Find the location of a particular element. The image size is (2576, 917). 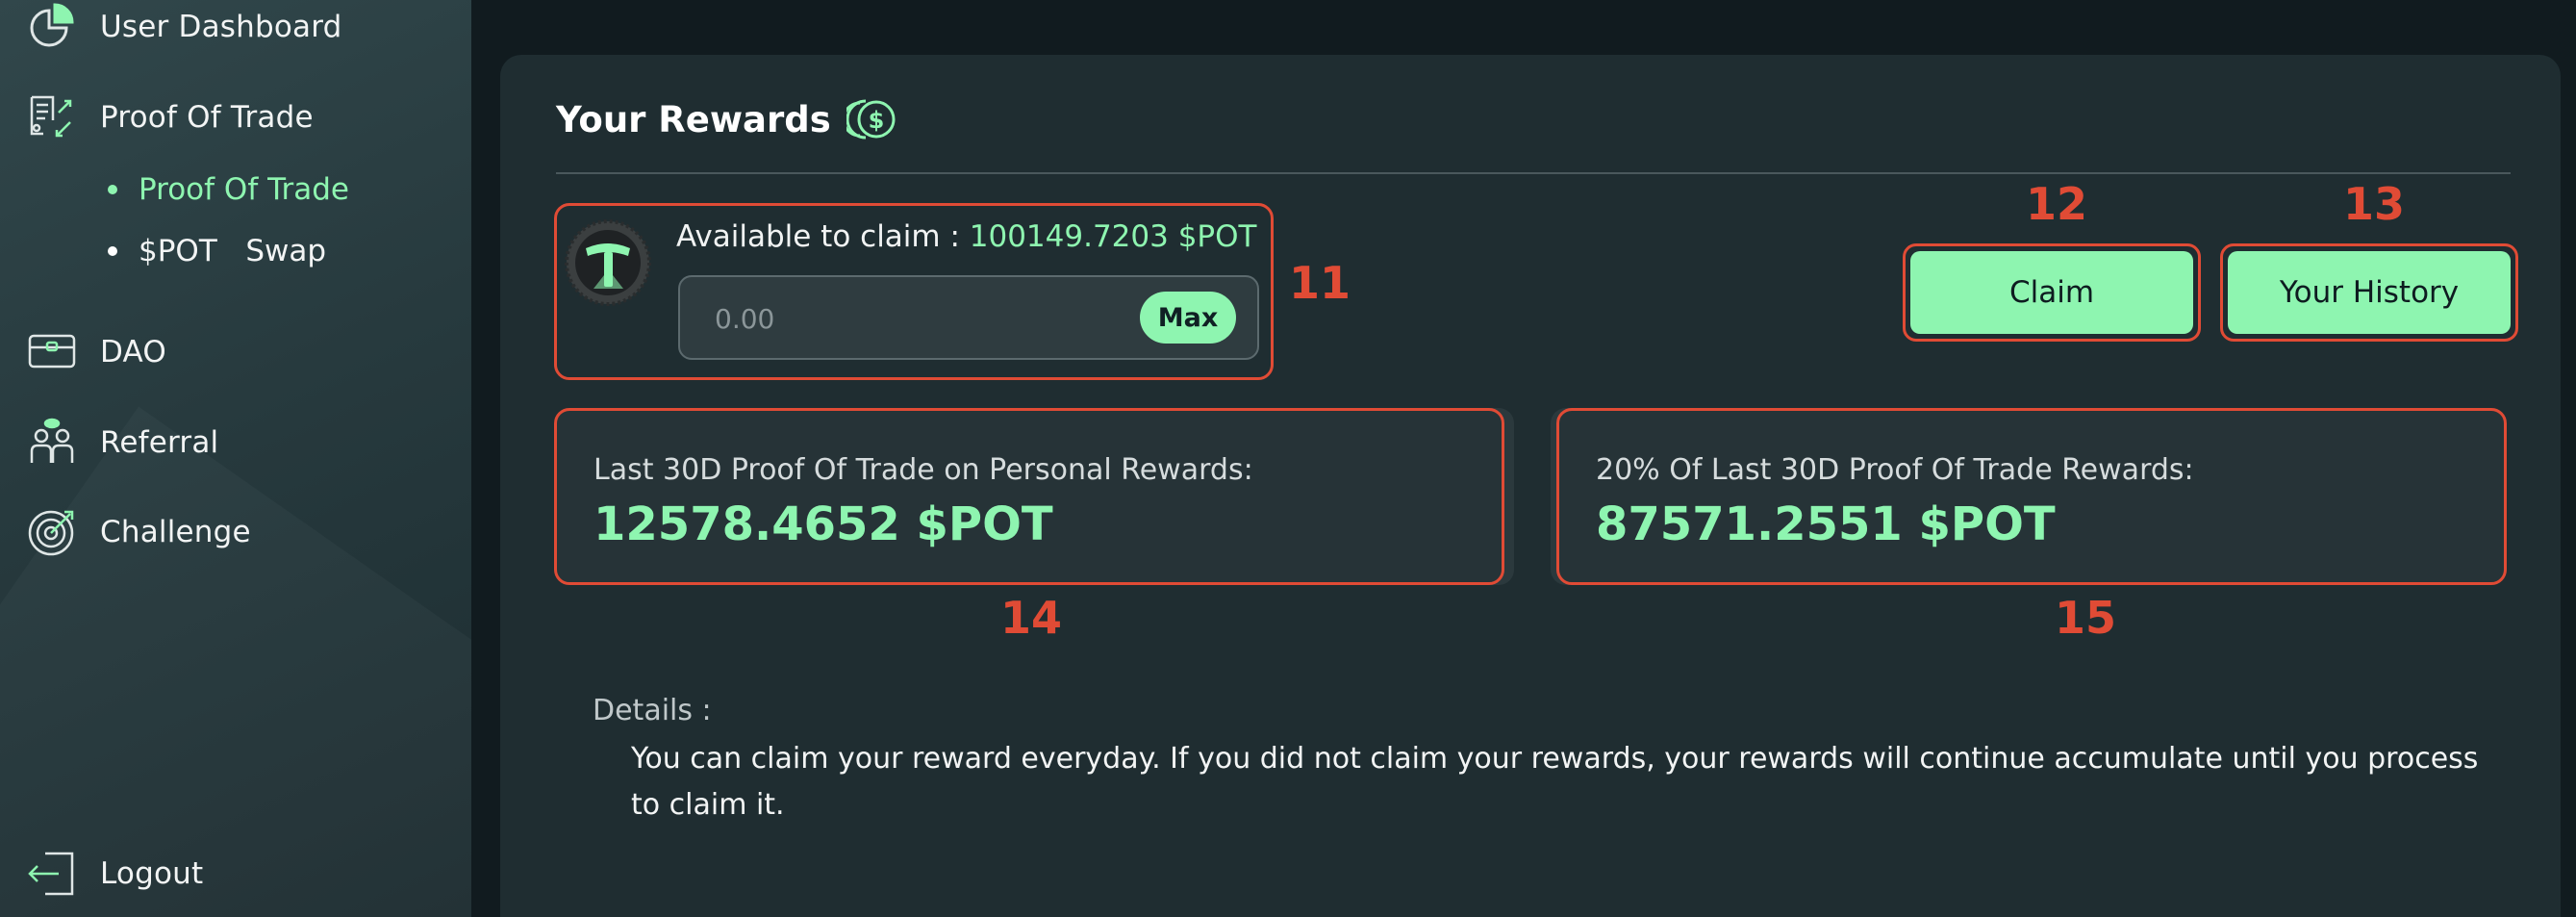

sidebar-subitem-label: Proof Of Trade is located at coordinates (244, 189).